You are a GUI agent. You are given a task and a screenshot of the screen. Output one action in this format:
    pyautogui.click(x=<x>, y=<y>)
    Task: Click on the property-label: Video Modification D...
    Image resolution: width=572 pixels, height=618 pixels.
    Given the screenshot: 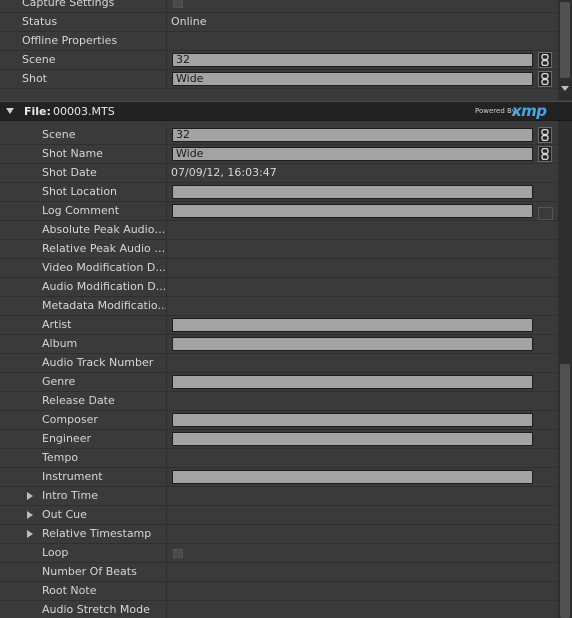 What is the action you would take?
    pyautogui.click(x=104, y=267)
    